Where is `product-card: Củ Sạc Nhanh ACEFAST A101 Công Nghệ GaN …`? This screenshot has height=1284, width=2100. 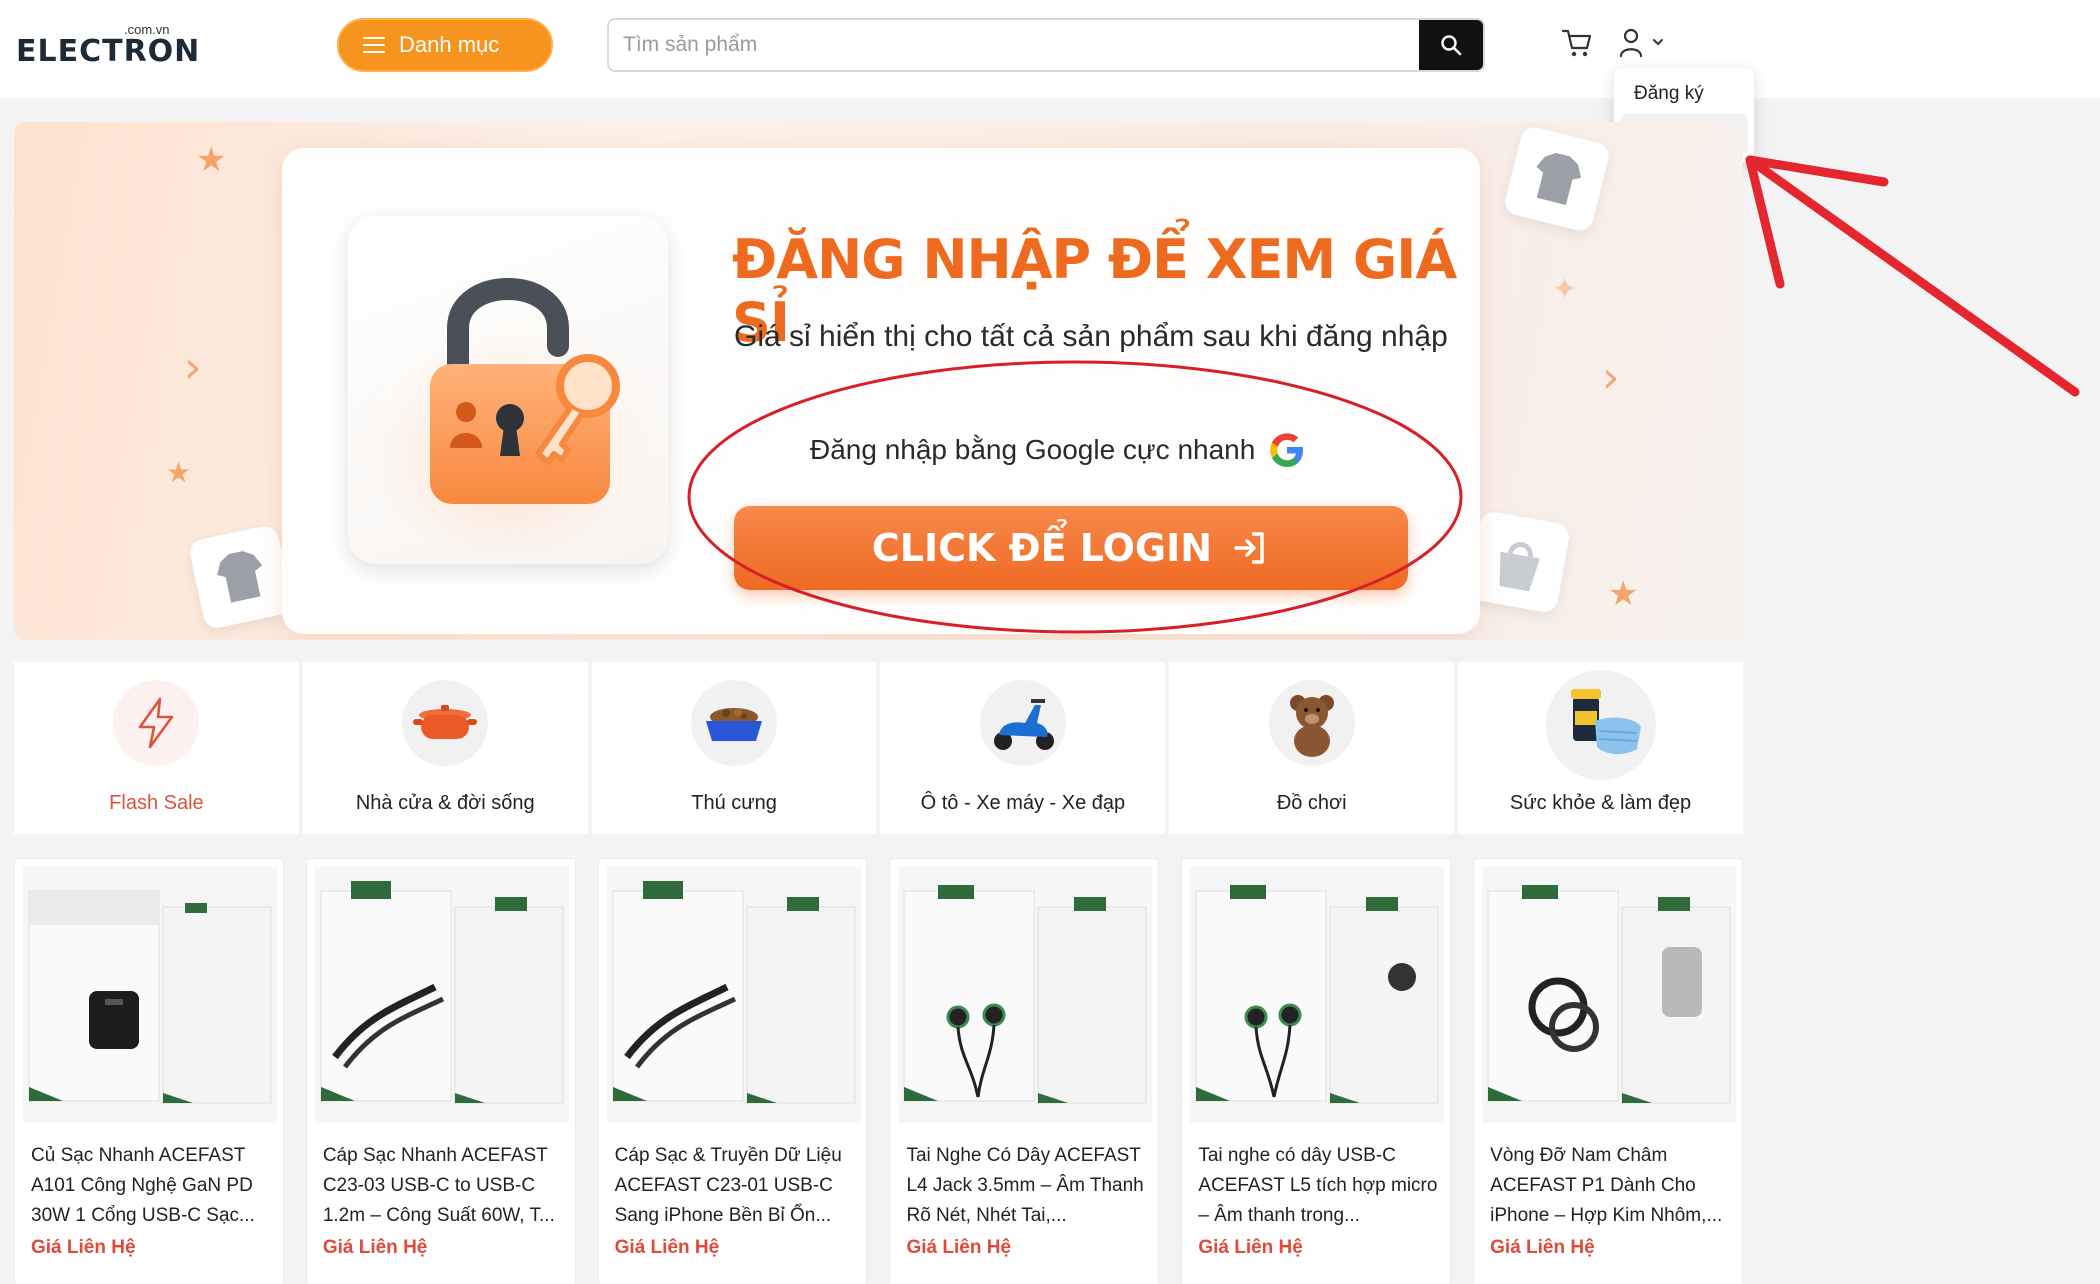 product-card: Củ Sạc Nhanh ACEFAST A101 Công Nghệ GaN … is located at coordinates (149, 1071).